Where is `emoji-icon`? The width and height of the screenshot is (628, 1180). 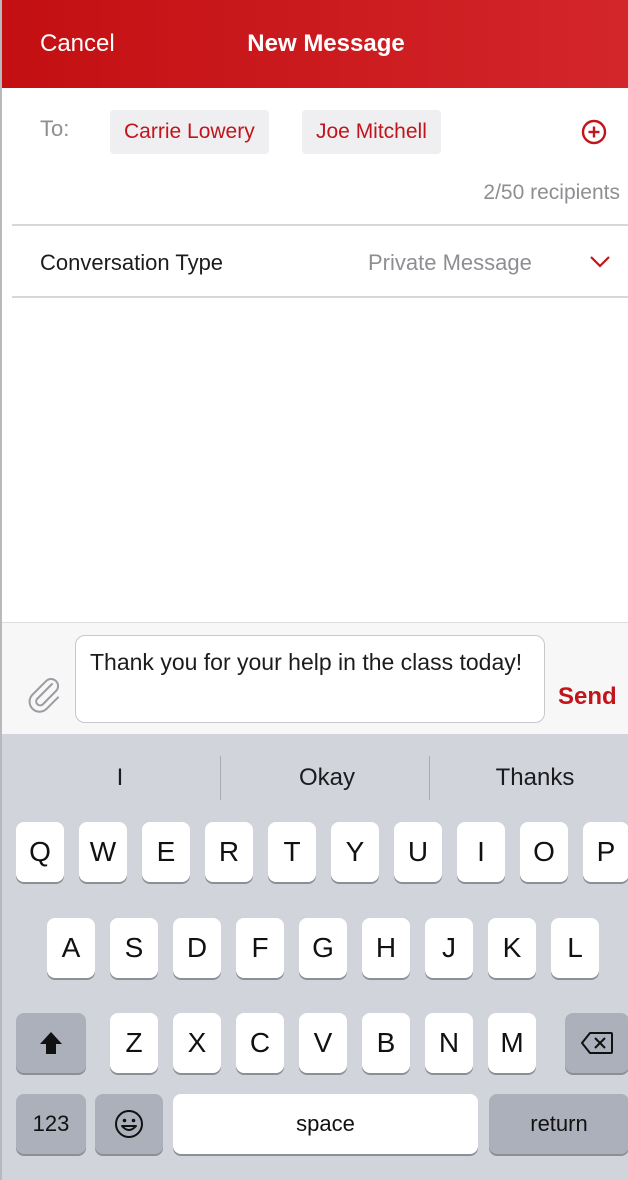 emoji-icon is located at coordinates (129, 1124).